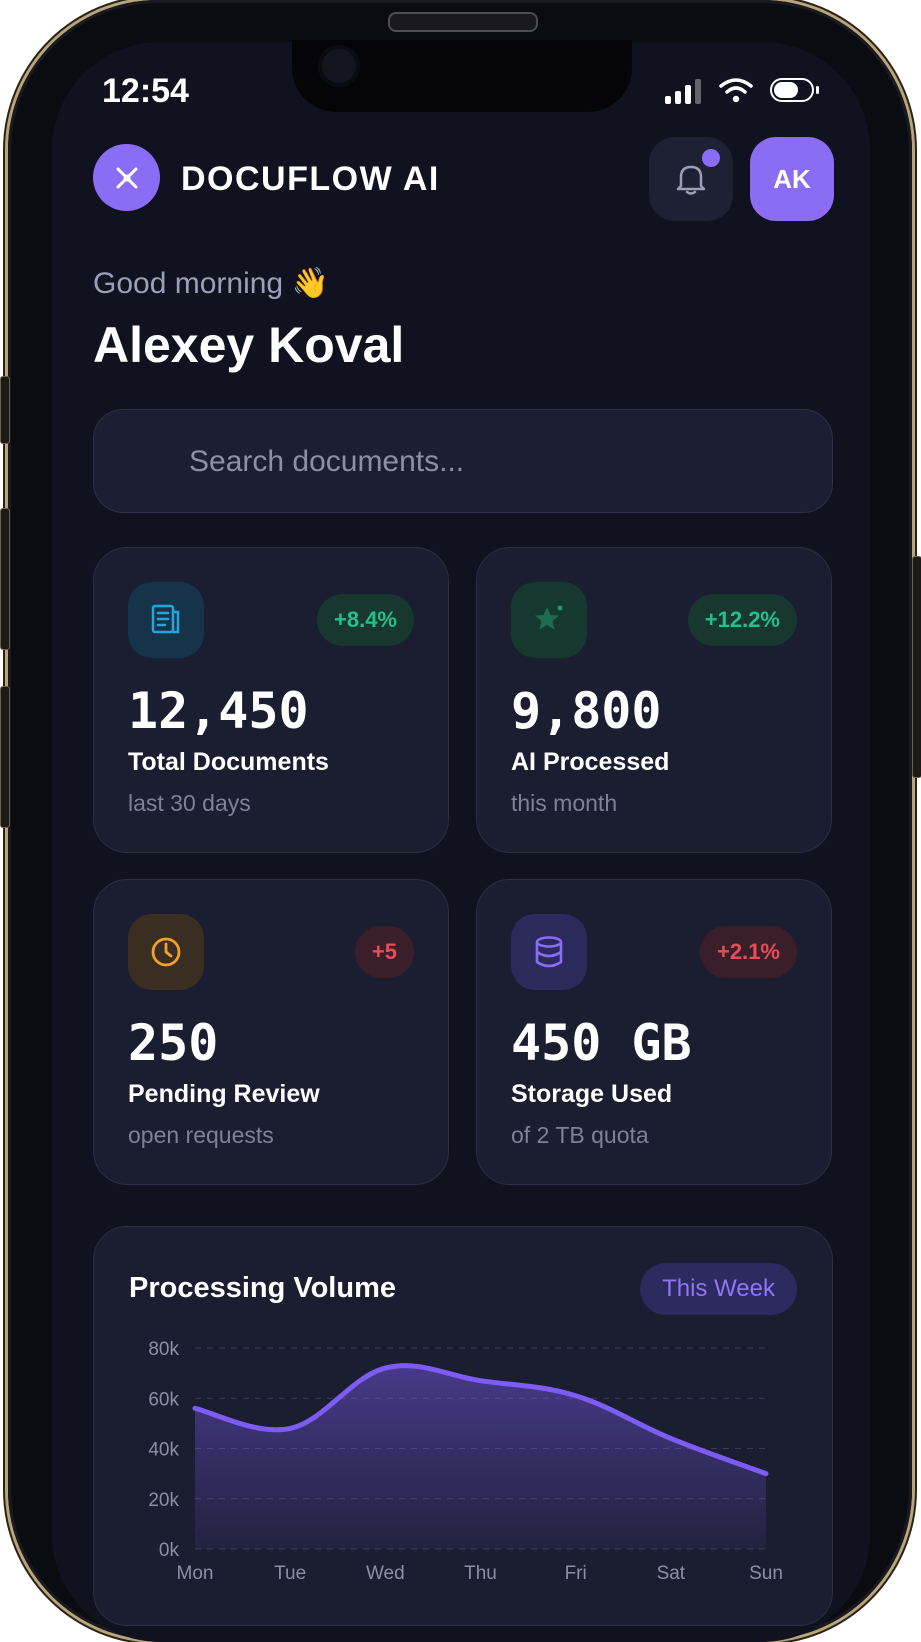 This screenshot has width=921, height=1642. I want to click on clock-icon, so click(166, 952).